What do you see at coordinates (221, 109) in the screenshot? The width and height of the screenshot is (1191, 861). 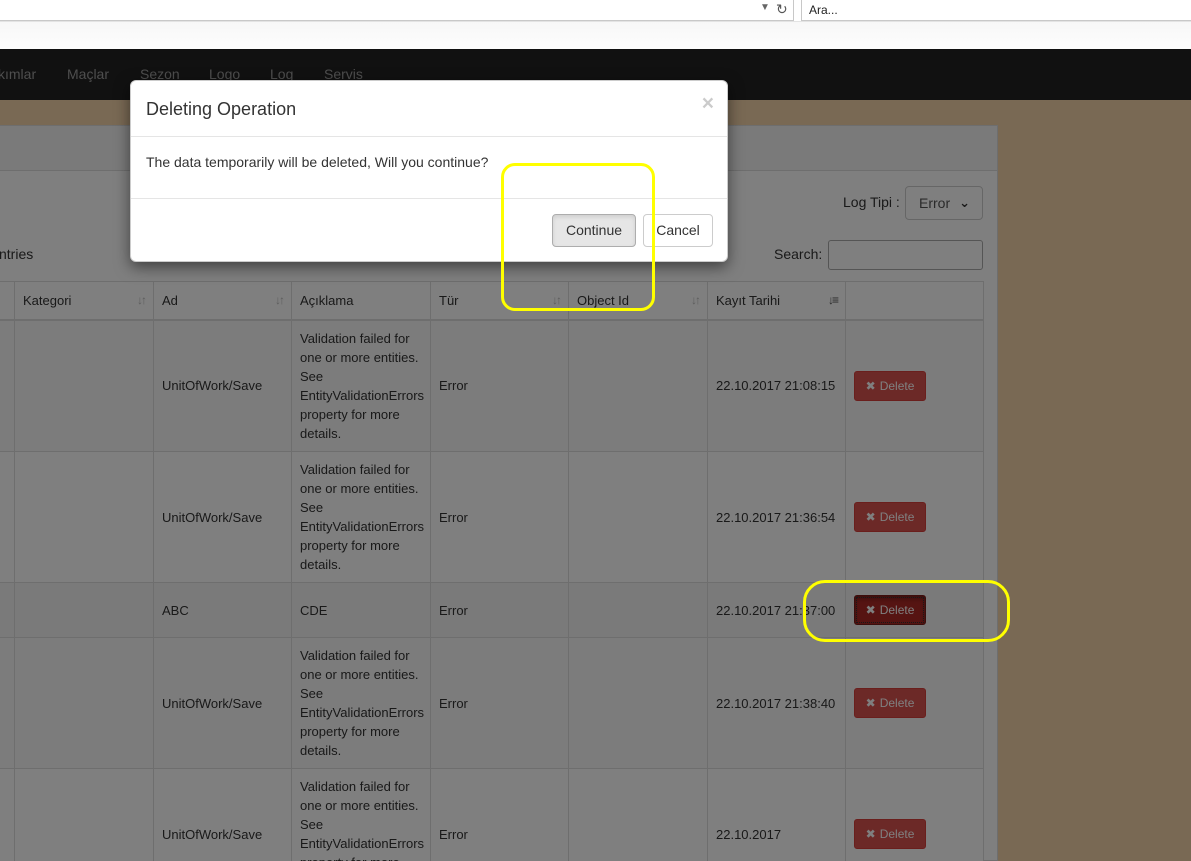 I see `modal-title: Deleting Operation` at bounding box center [221, 109].